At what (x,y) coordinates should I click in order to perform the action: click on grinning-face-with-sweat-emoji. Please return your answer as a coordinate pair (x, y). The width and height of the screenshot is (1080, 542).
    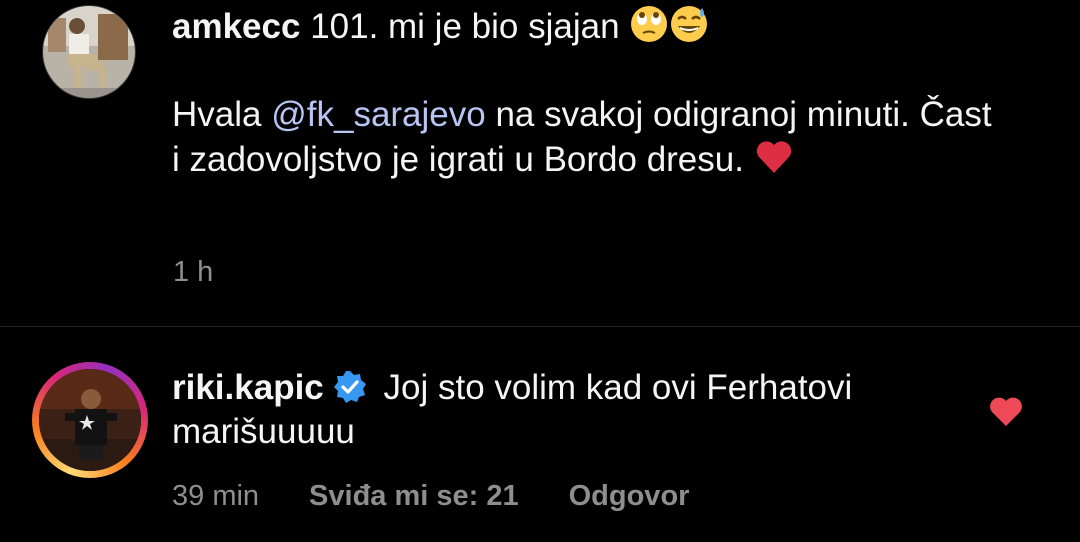
    Looking at the image, I should click on (689, 24).